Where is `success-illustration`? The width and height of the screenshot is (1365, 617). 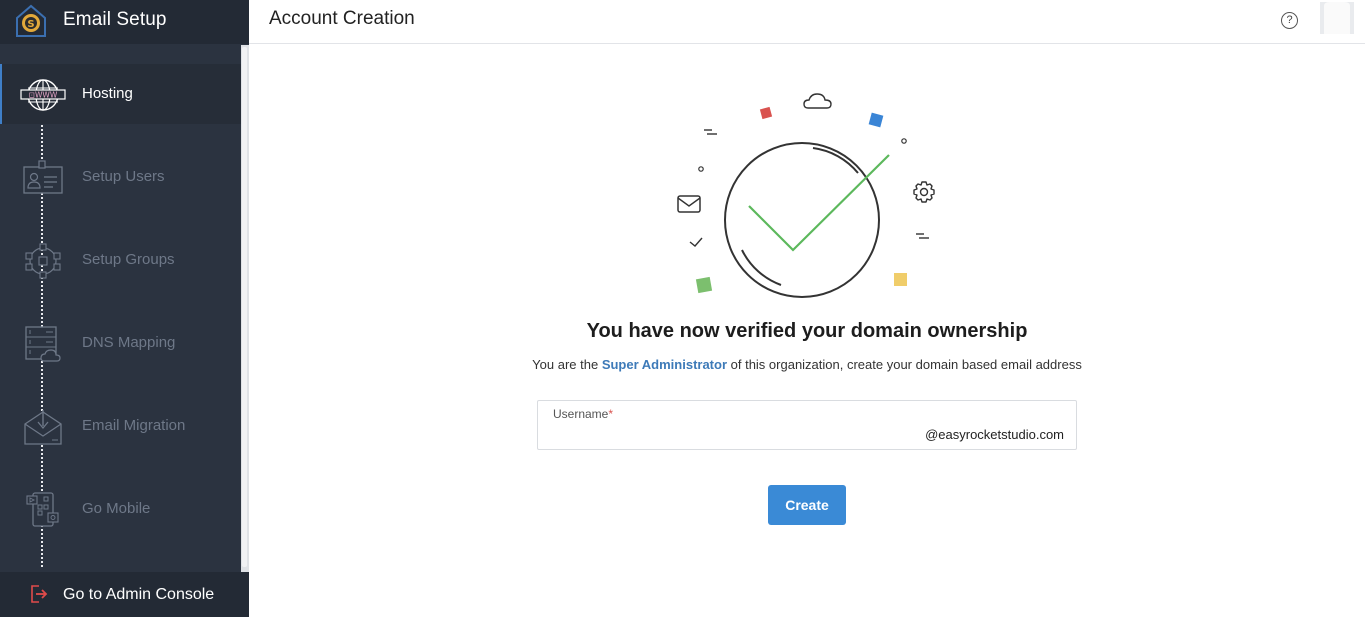 success-illustration is located at coordinates (806, 195).